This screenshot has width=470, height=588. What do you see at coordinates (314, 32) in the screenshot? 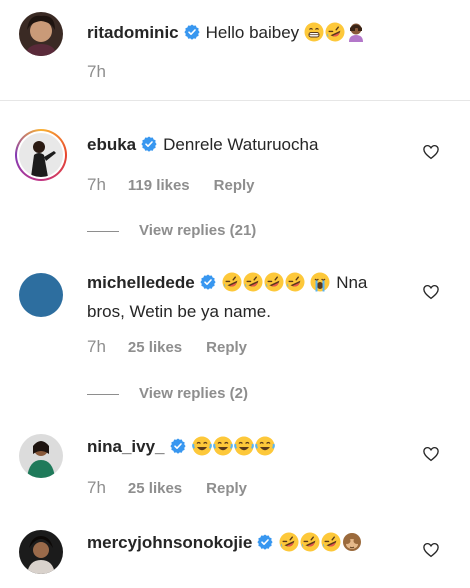
I see `grin-emoji-icon` at bounding box center [314, 32].